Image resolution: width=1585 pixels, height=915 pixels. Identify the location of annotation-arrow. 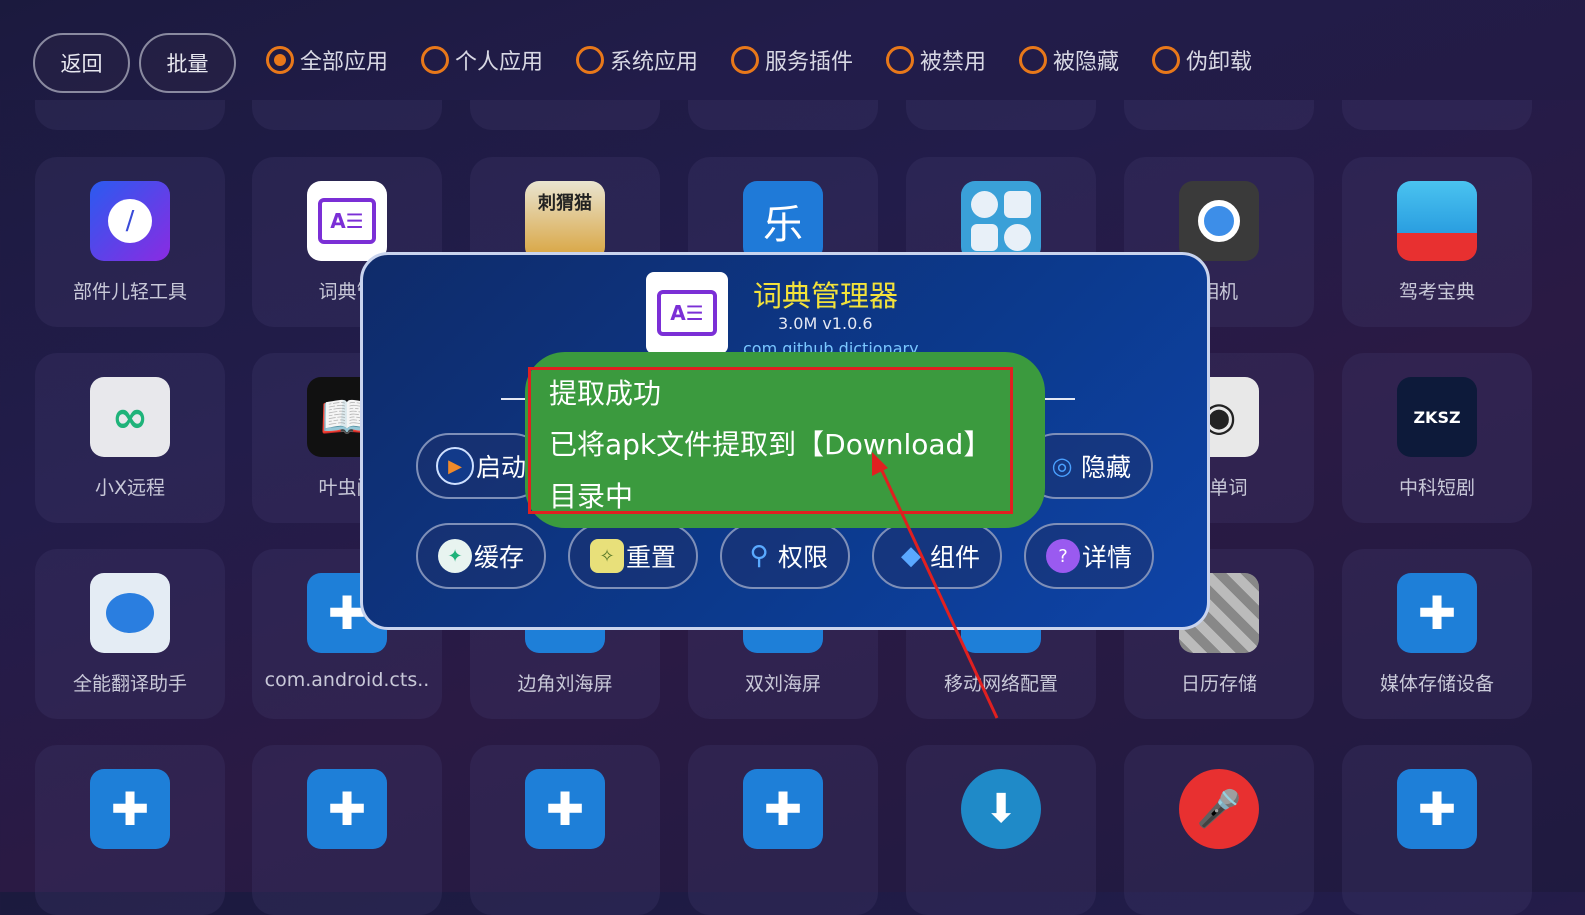
(935, 585).